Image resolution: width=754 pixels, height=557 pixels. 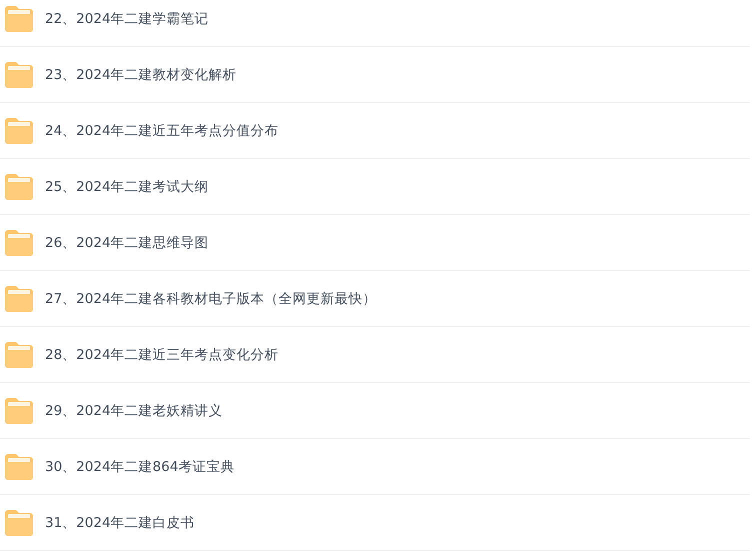 I want to click on folder-list-item: 22、2024年二建学霸笔记, so click(x=375, y=23).